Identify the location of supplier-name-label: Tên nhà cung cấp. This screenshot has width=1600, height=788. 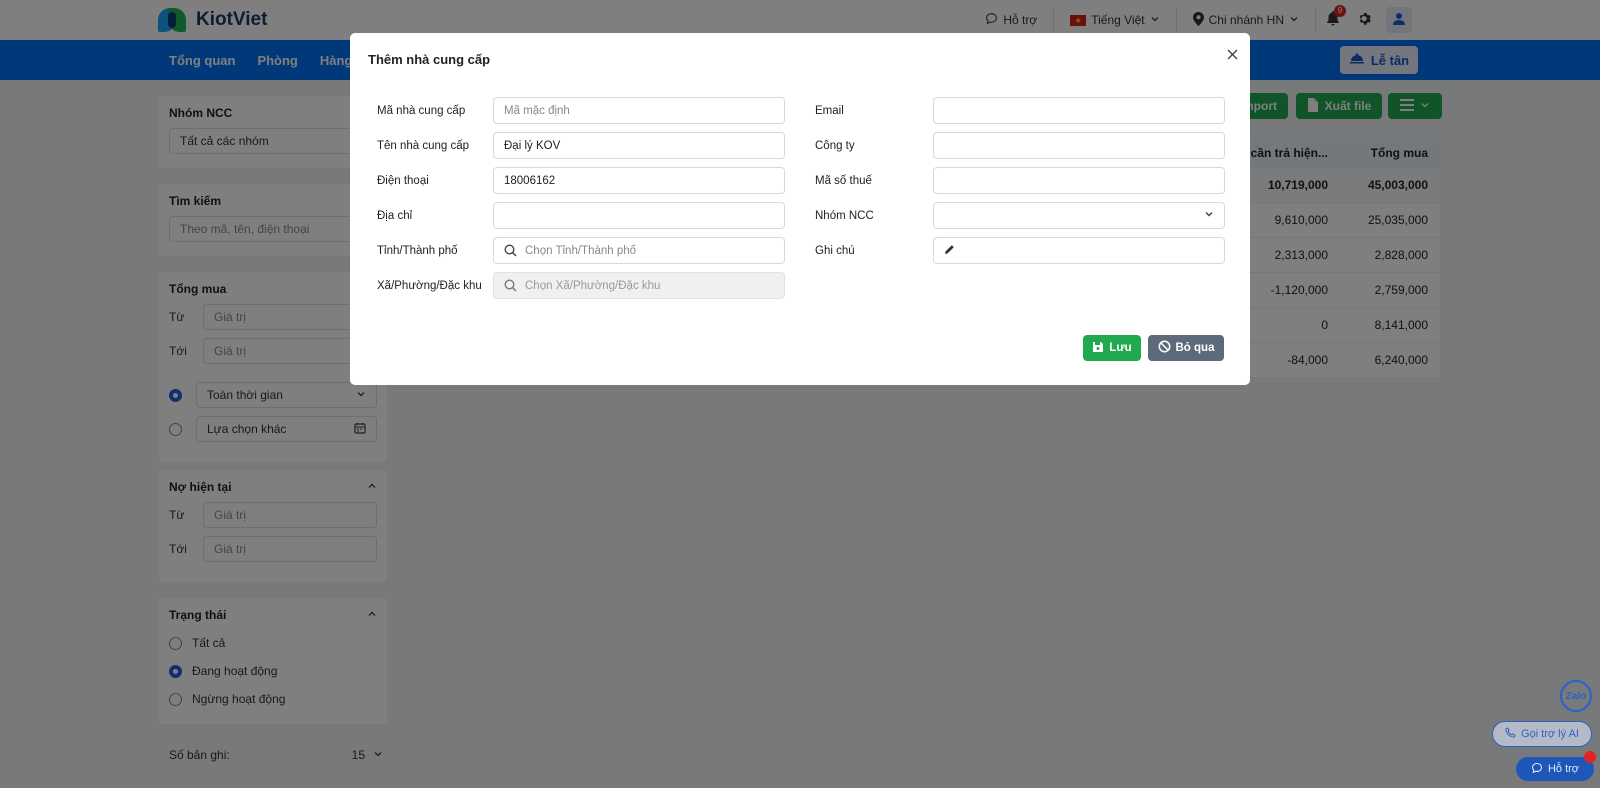
(423, 145).